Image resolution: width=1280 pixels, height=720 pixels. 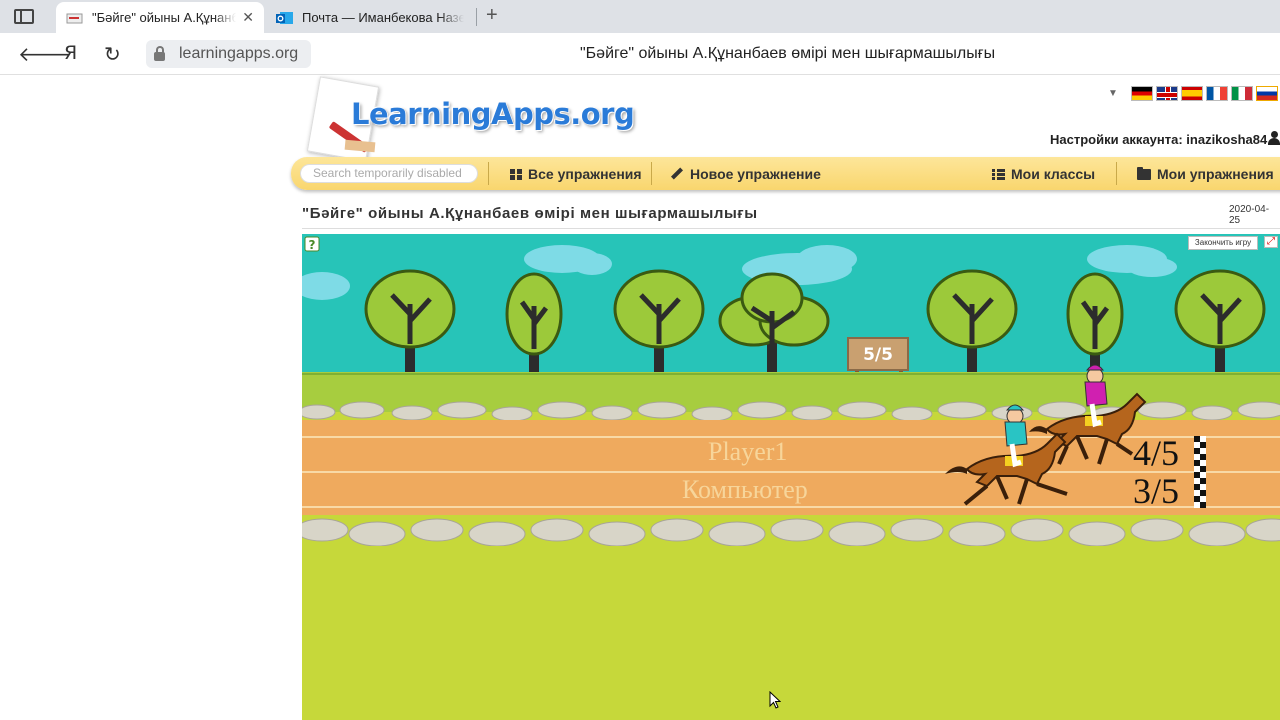 I want to click on exercise-date: 2020-04-25, so click(x=1249, y=215).